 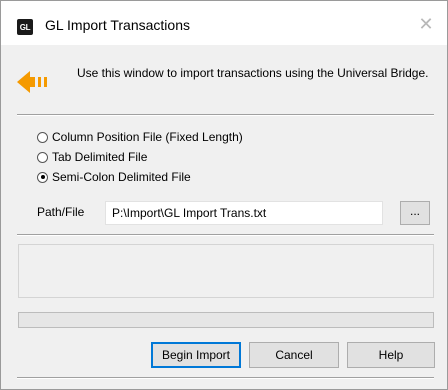 What do you see at coordinates (121, 177) in the screenshot?
I see `radio-label: Semi-Colon Delimited File` at bounding box center [121, 177].